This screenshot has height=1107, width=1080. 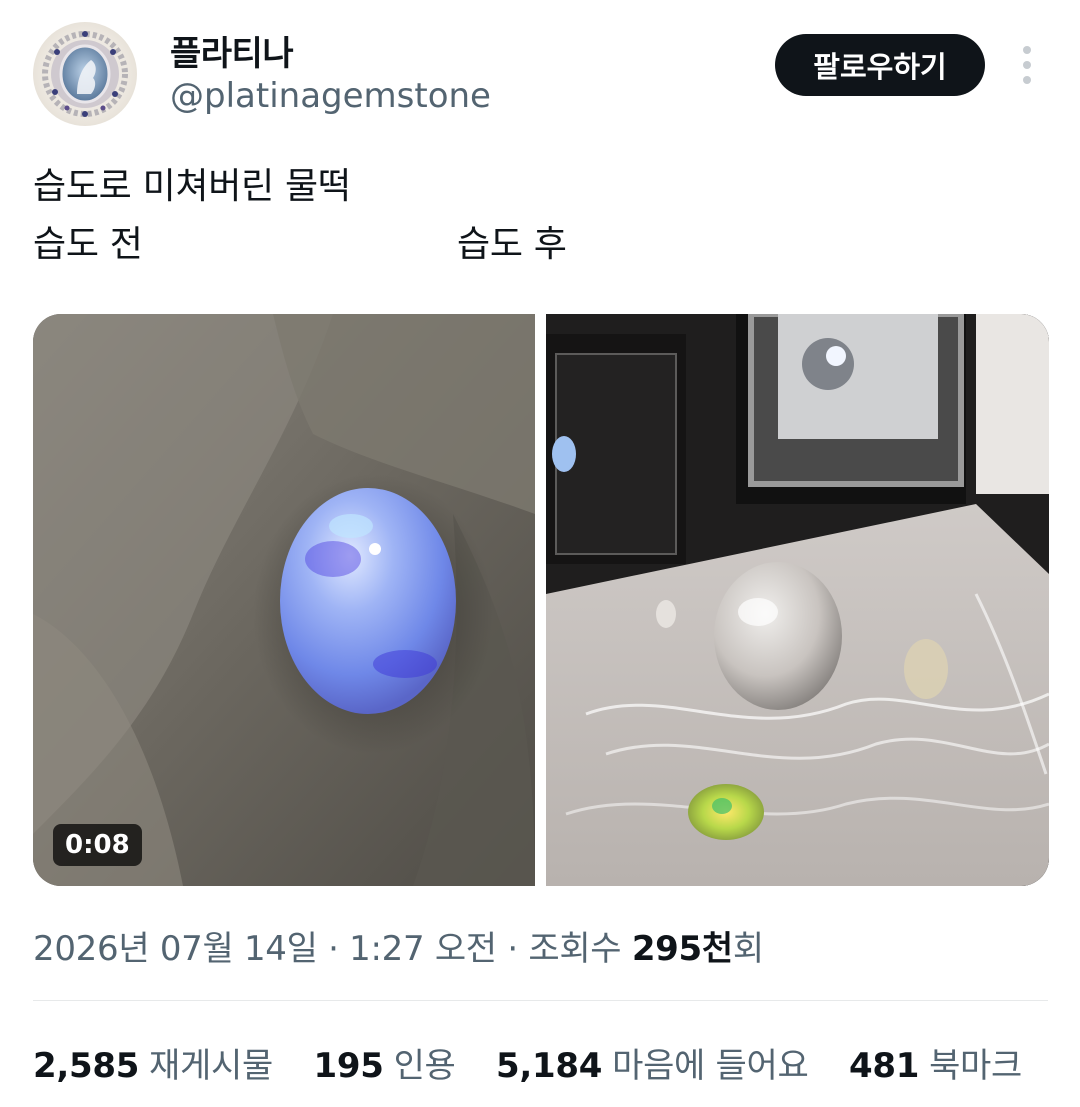 What do you see at coordinates (748, 949) in the screenshot?
I see `views-suffix: 회` at bounding box center [748, 949].